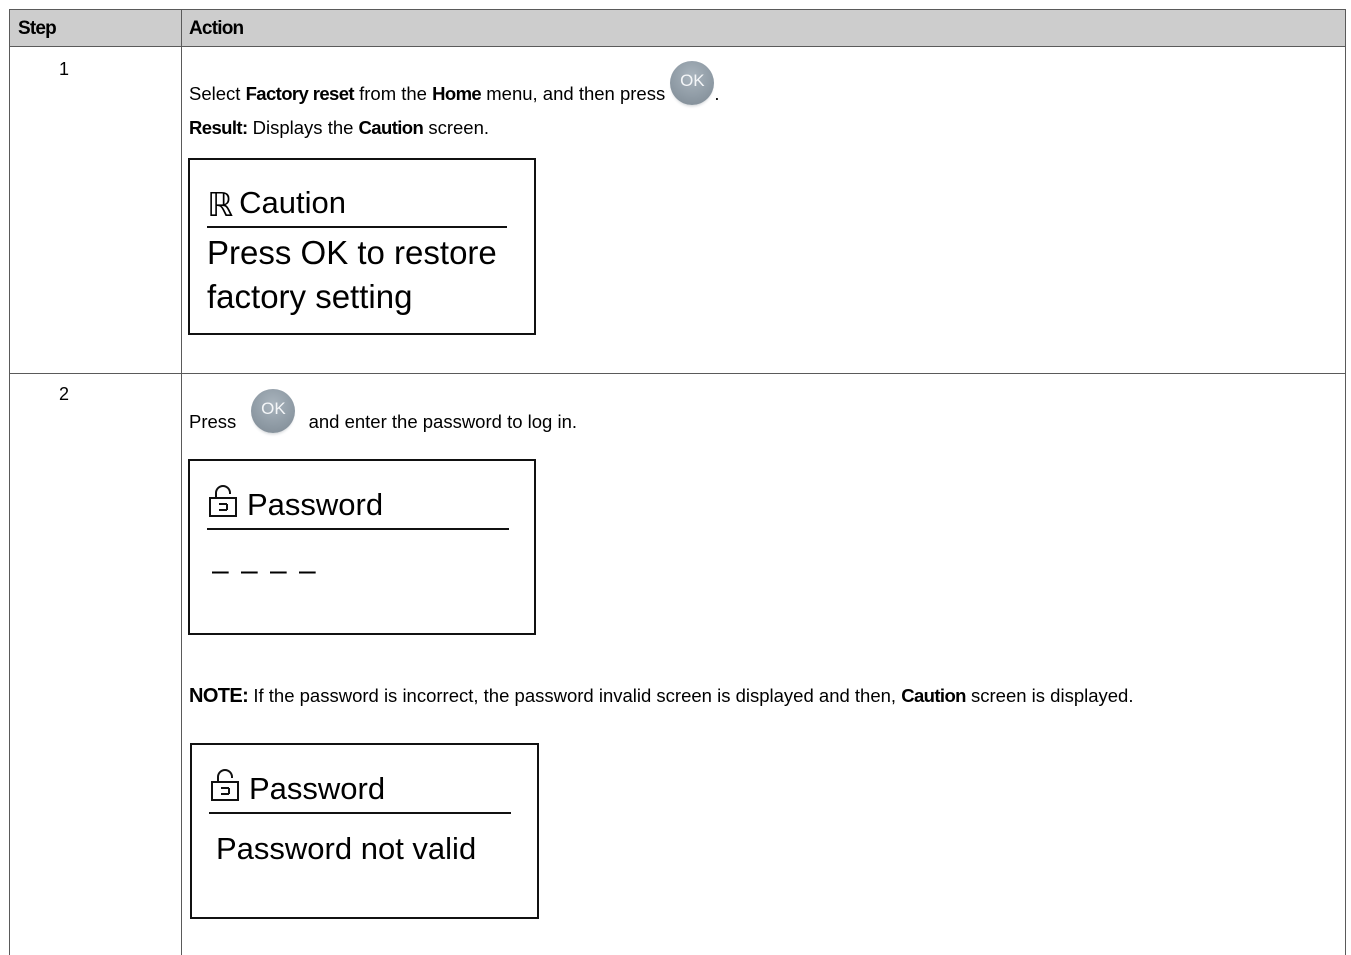 The image size is (1351, 955). What do you see at coordinates (357, 227) in the screenshot?
I see `caution-screen-divider` at bounding box center [357, 227].